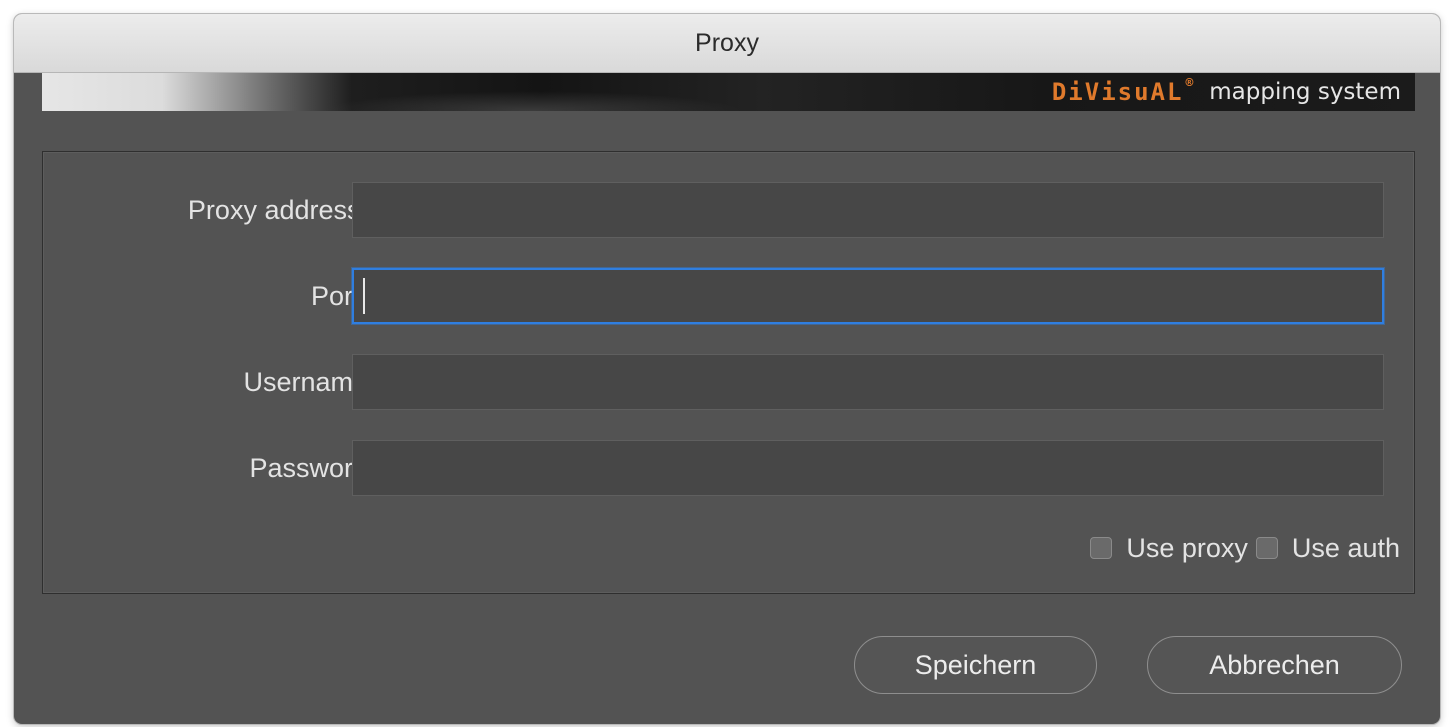 This screenshot has height=727, width=1450. What do you see at coordinates (1101, 548) in the screenshot?
I see `use-proxy-checkbox-box` at bounding box center [1101, 548].